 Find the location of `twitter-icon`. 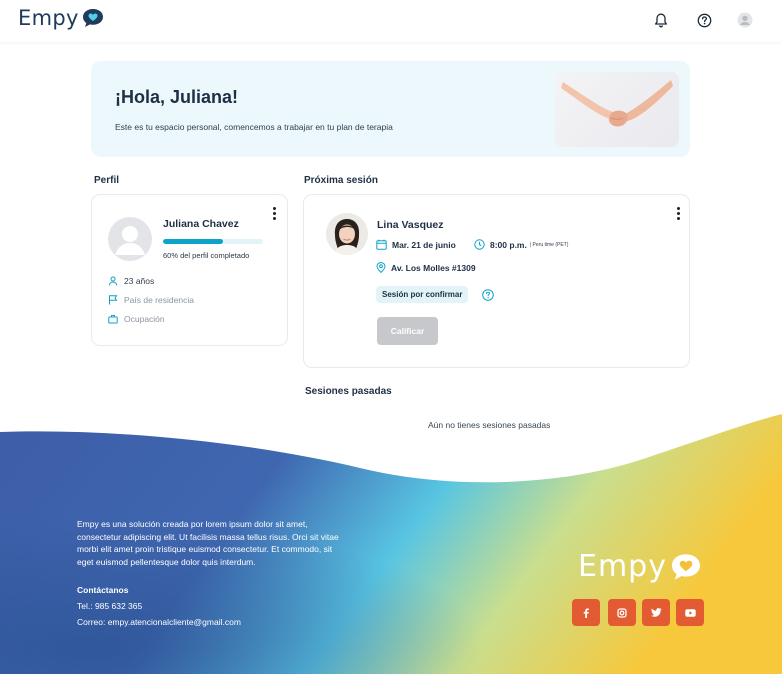

twitter-icon is located at coordinates (656, 612).